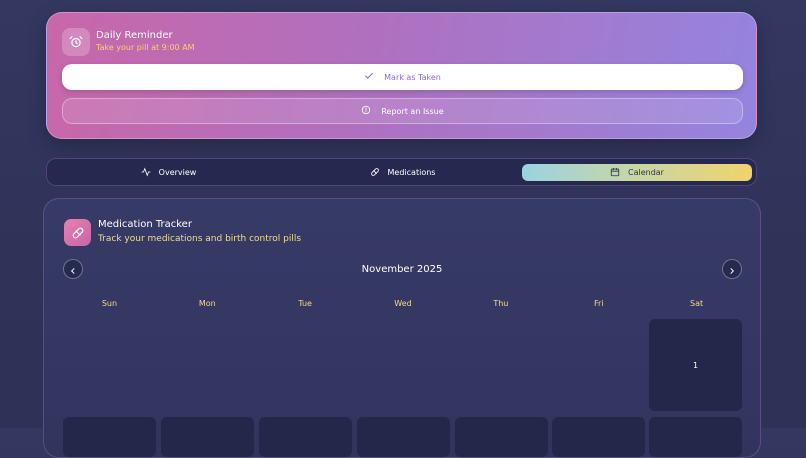 The width and height of the screenshot is (806, 458). Describe the element at coordinates (366, 111) in the screenshot. I see `alert-circle-icon` at that location.